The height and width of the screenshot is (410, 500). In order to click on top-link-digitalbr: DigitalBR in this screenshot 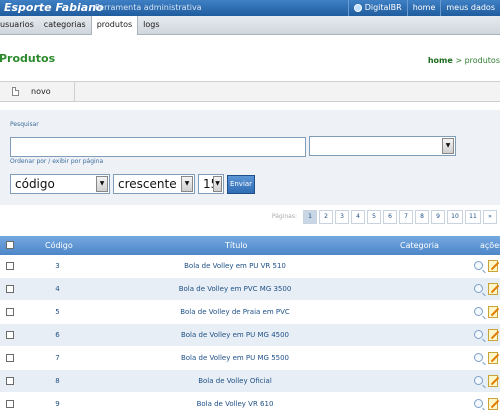, I will do `click(377, 8)`.